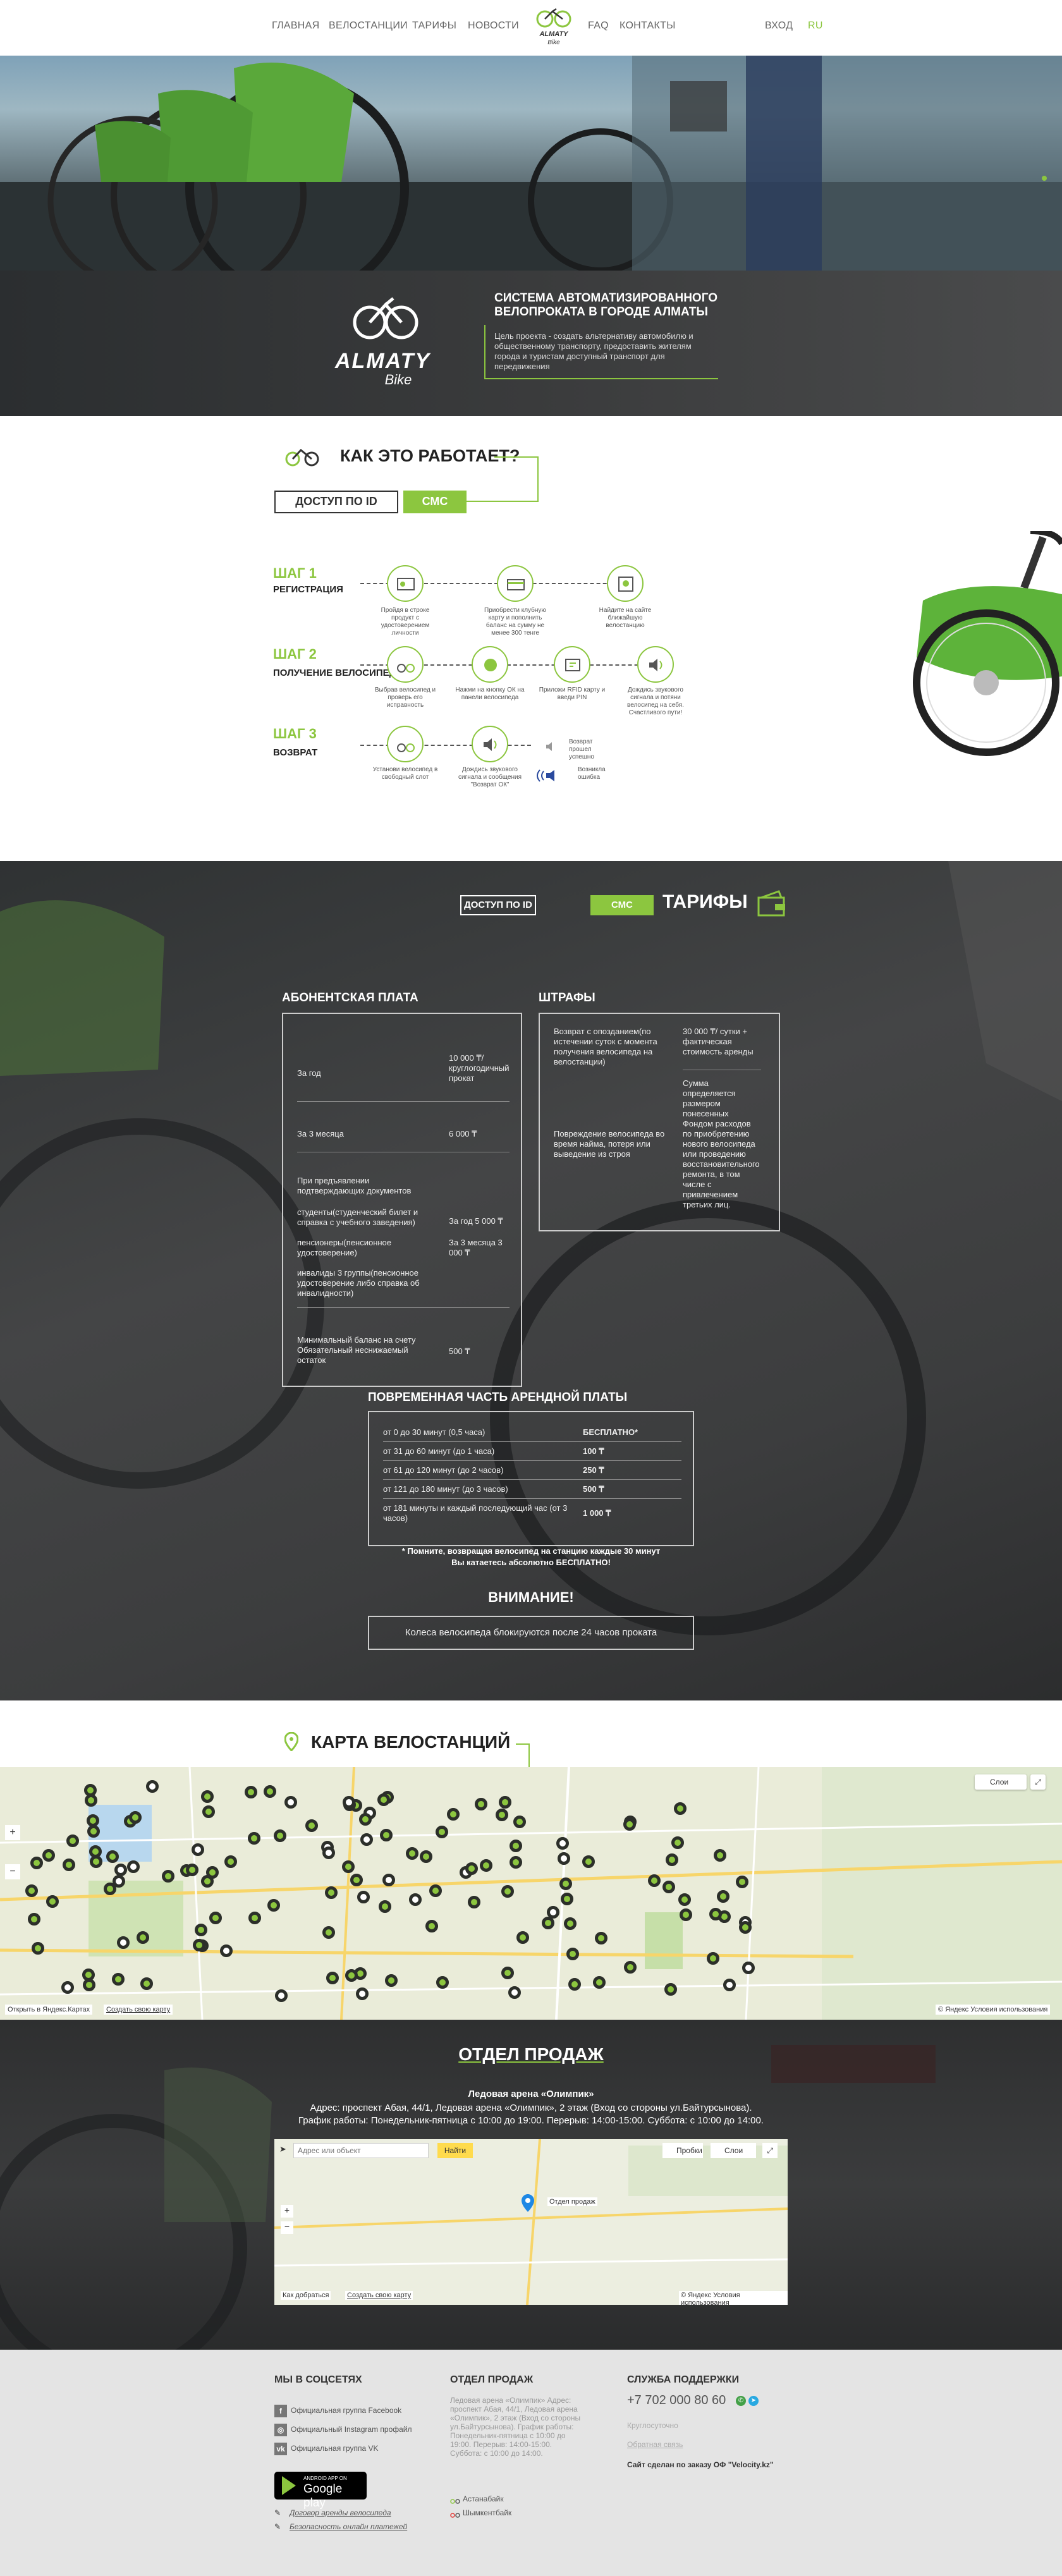 The image size is (1062, 2576). What do you see at coordinates (676, 2400) in the screenshot?
I see `support-phone: +7 702 000 80 60` at bounding box center [676, 2400].